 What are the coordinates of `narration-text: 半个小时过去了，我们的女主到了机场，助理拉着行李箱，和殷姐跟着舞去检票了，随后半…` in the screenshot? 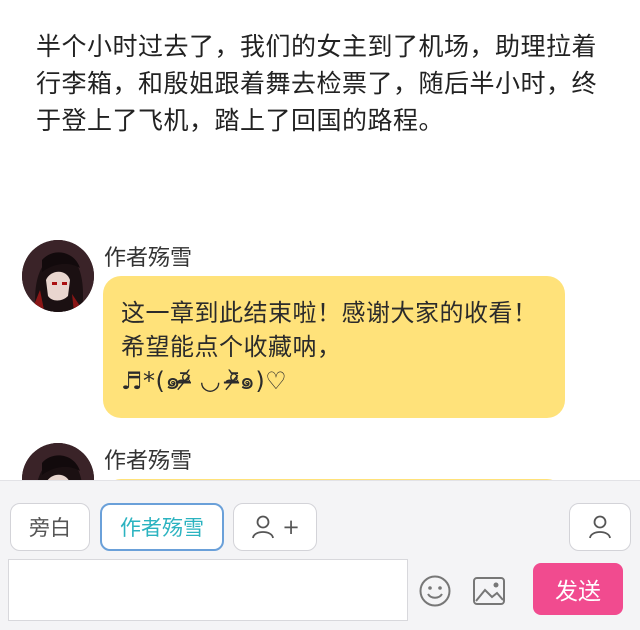 It's located at (317, 83).